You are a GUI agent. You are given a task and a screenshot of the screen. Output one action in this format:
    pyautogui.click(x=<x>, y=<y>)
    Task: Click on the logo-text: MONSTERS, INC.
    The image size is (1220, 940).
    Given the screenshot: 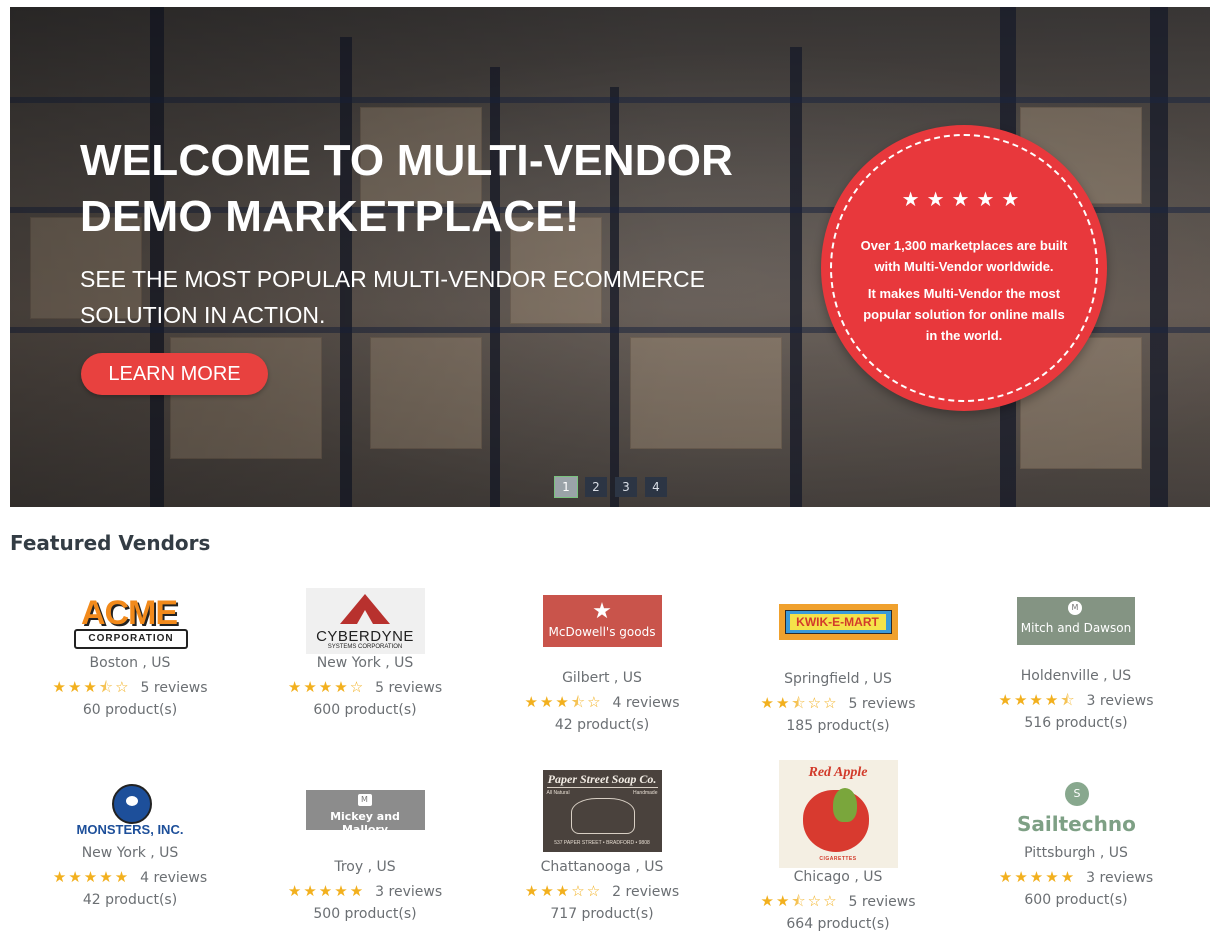 What is the action you would take?
    pyautogui.click(x=130, y=829)
    